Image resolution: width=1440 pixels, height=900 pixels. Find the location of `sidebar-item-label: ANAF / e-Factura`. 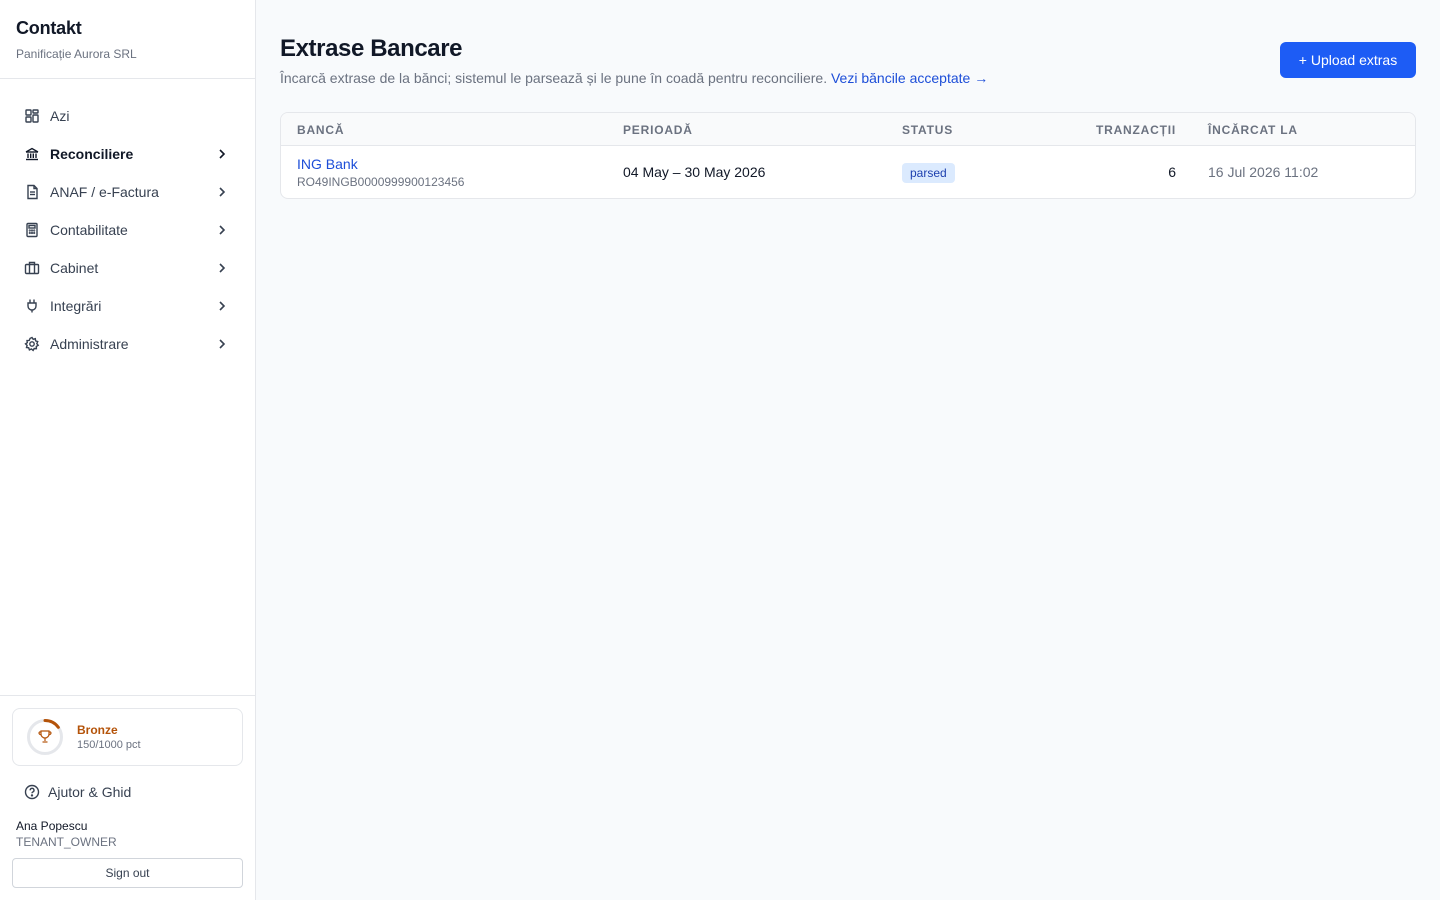

sidebar-item-label: ANAF / e-Factura is located at coordinates (104, 192).